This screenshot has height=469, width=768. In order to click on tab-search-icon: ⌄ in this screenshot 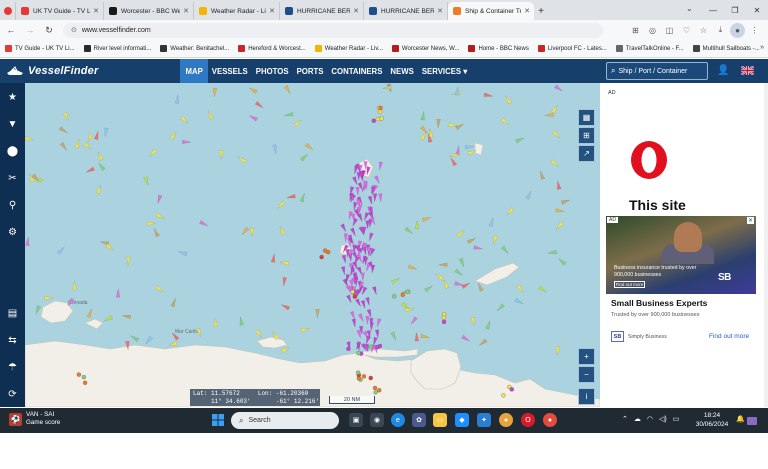, I will do `click(692, 10)`.